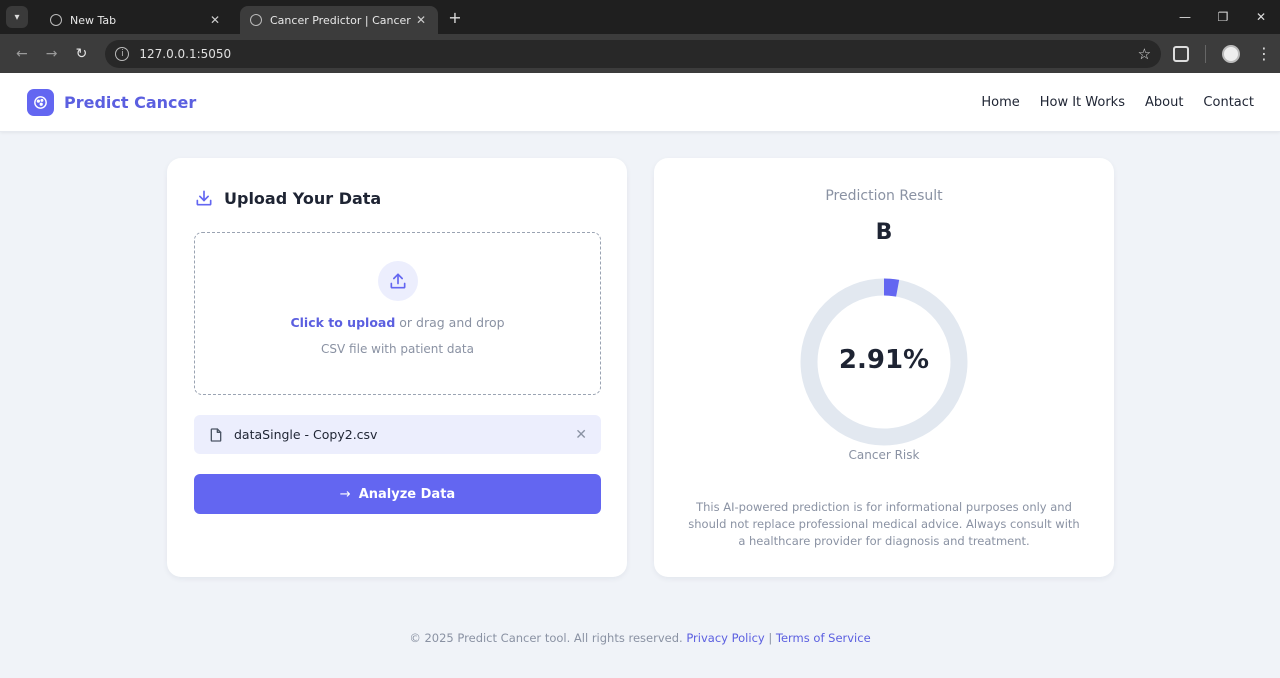  I want to click on logo-icon, so click(40, 102).